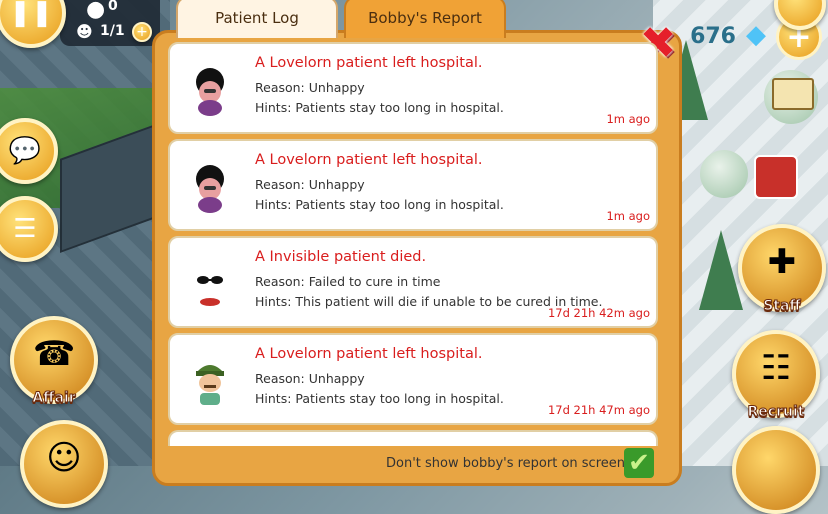  Describe the element at coordinates (257, 19) in the screenshot. I see `tab-patient-log: Patient Log` at that location.